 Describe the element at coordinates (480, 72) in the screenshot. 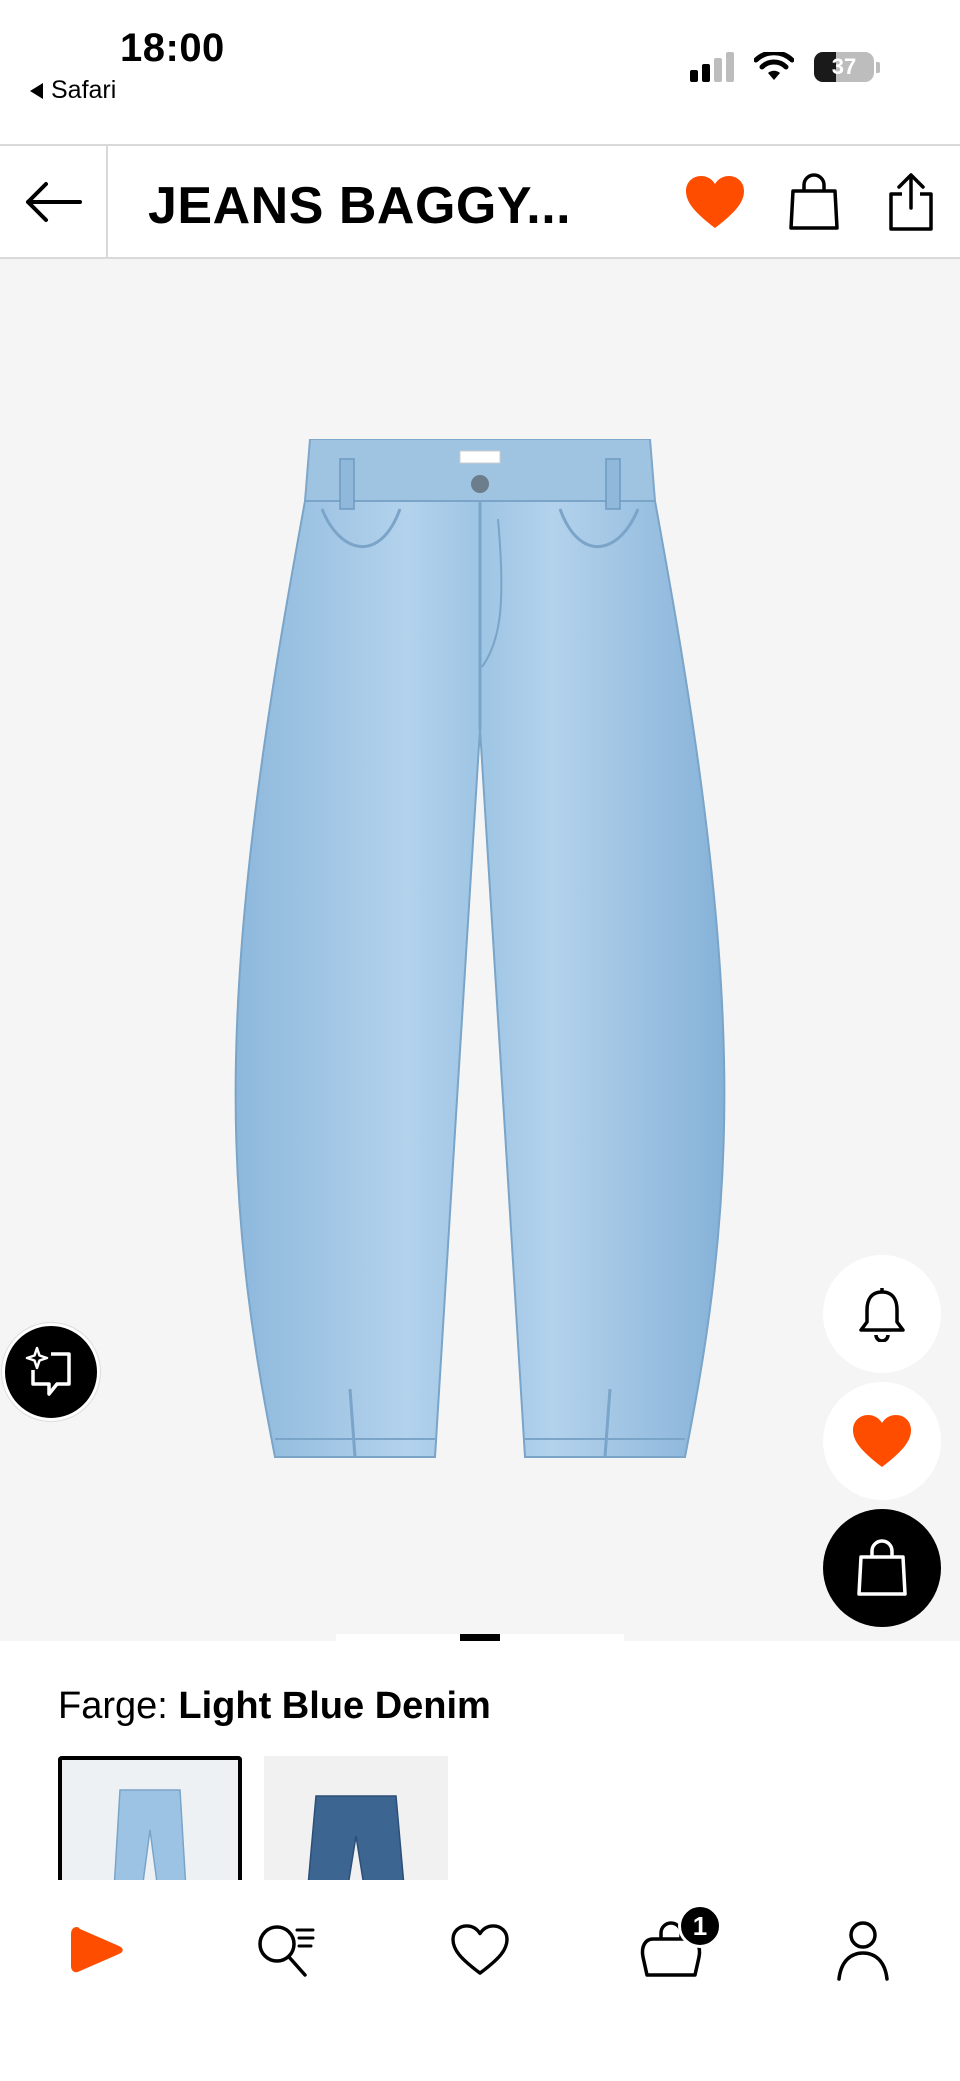

I see `status-bar: 18:00 Safari 37` at that location.